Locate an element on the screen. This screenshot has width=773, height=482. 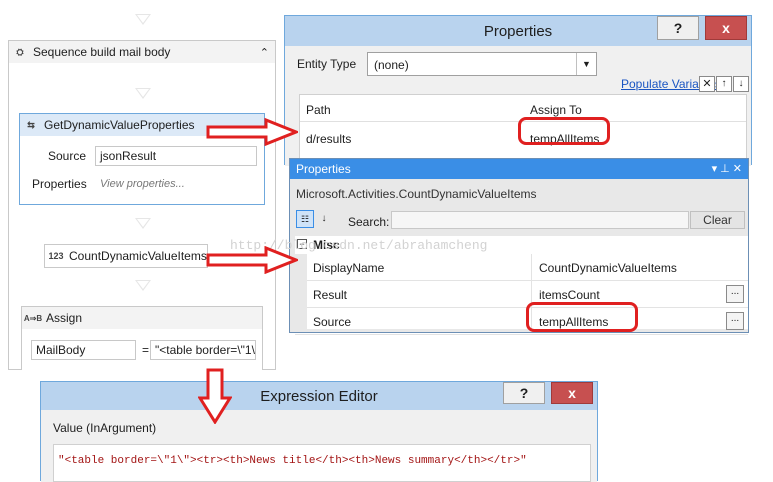
assign-equals: = is located at coordinates (146, 350).